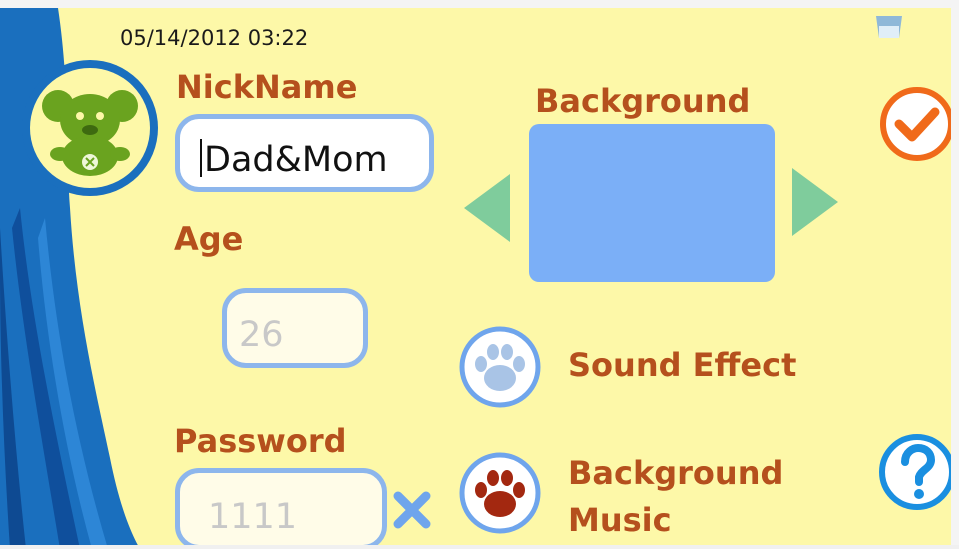  I want to click on arrow-right-icon, so click(815, 202).